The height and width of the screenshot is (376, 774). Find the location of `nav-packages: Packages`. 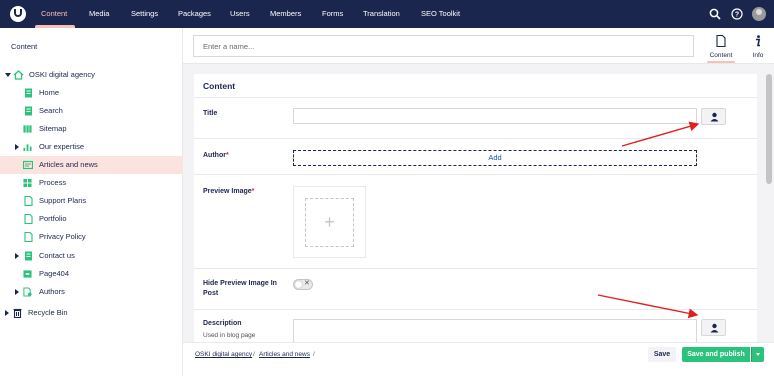

nav-packages: Packages is located at coordinates (194, 14).